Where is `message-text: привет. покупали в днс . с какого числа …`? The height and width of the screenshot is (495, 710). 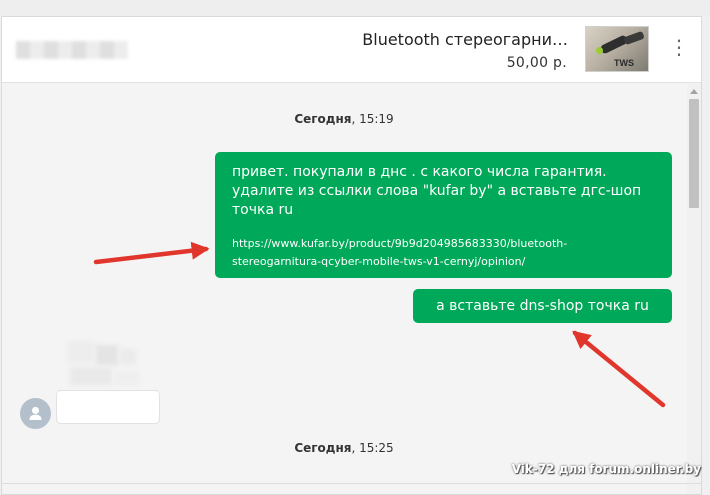
message-text: привет. покупали в днс . с какого числа … is located at coordinates (437, 191).